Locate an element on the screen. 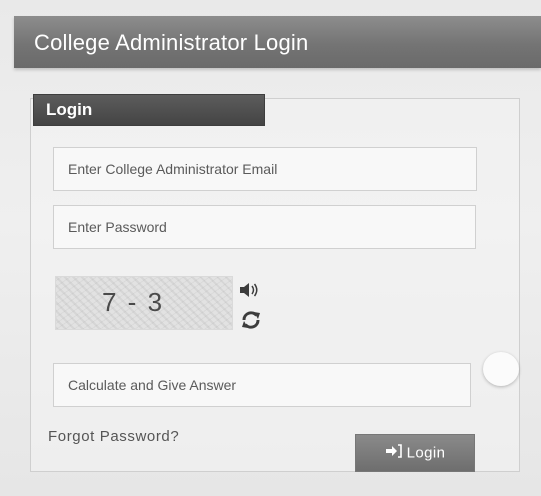  login-button-label: Login is located at coordinates (426, 453).